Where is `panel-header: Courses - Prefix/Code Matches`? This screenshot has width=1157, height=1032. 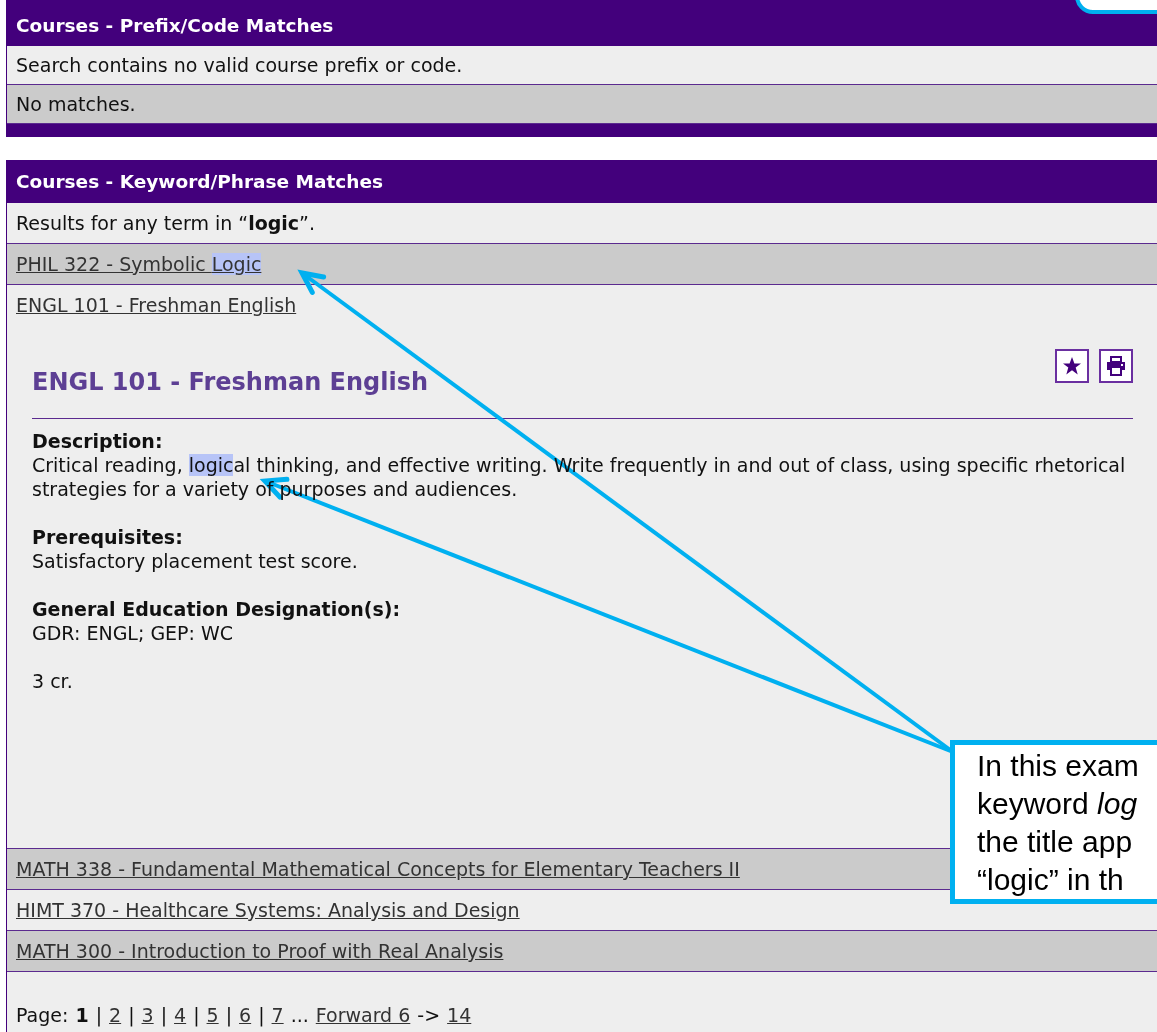
panel-header: Courses - Prefix/Code Matches is located at coordinates (582, 23).